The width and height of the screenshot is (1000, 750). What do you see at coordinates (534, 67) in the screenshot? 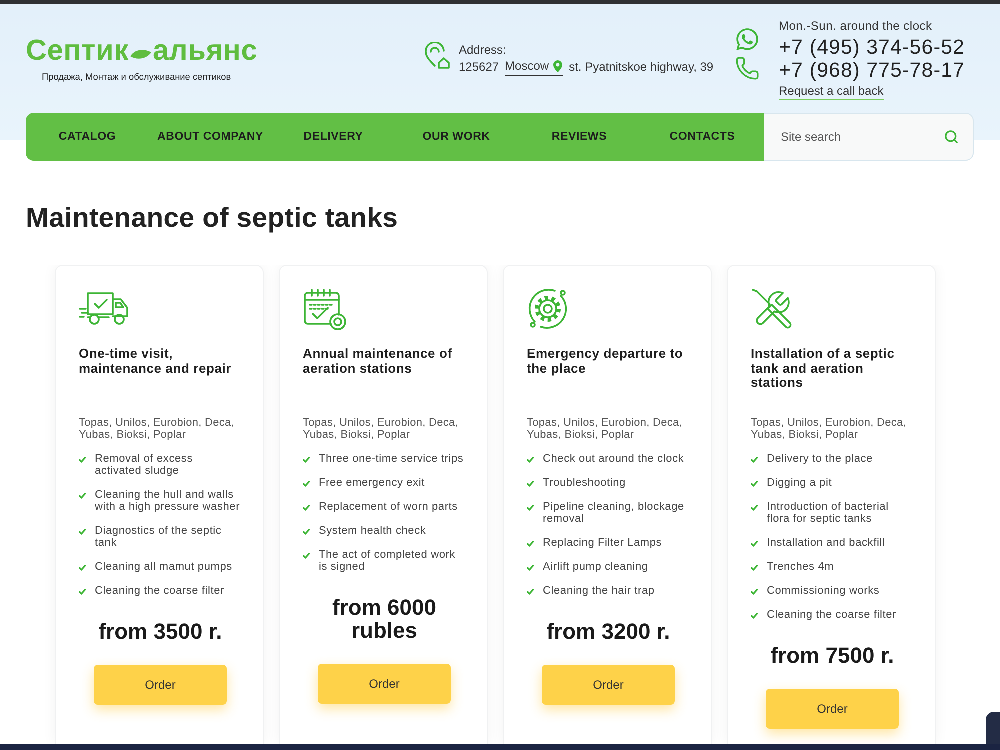
I see `city-link: Moscow` at bounding box center [534, 67].